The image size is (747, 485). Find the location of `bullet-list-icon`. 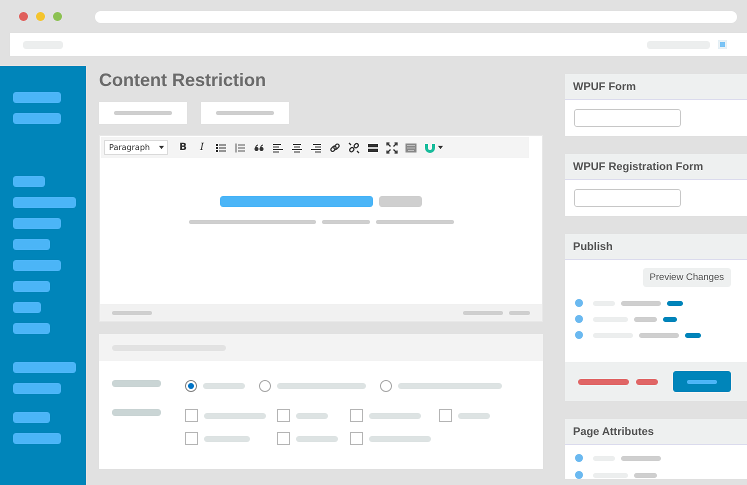

bullet-list-icon is located at coordinates (221, 148).